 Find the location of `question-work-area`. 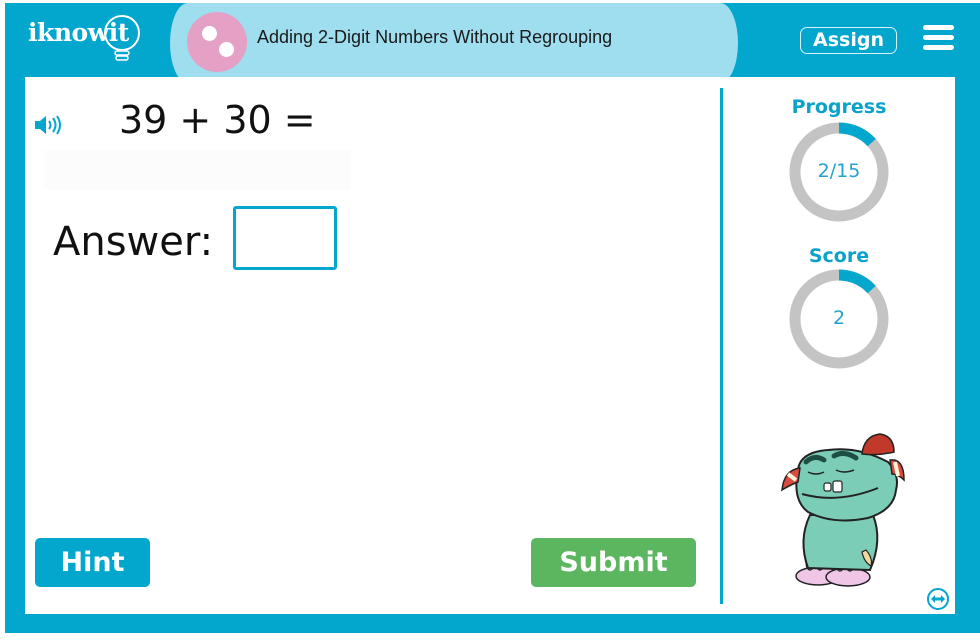

question-work-area is located at coordinates (197, 170).